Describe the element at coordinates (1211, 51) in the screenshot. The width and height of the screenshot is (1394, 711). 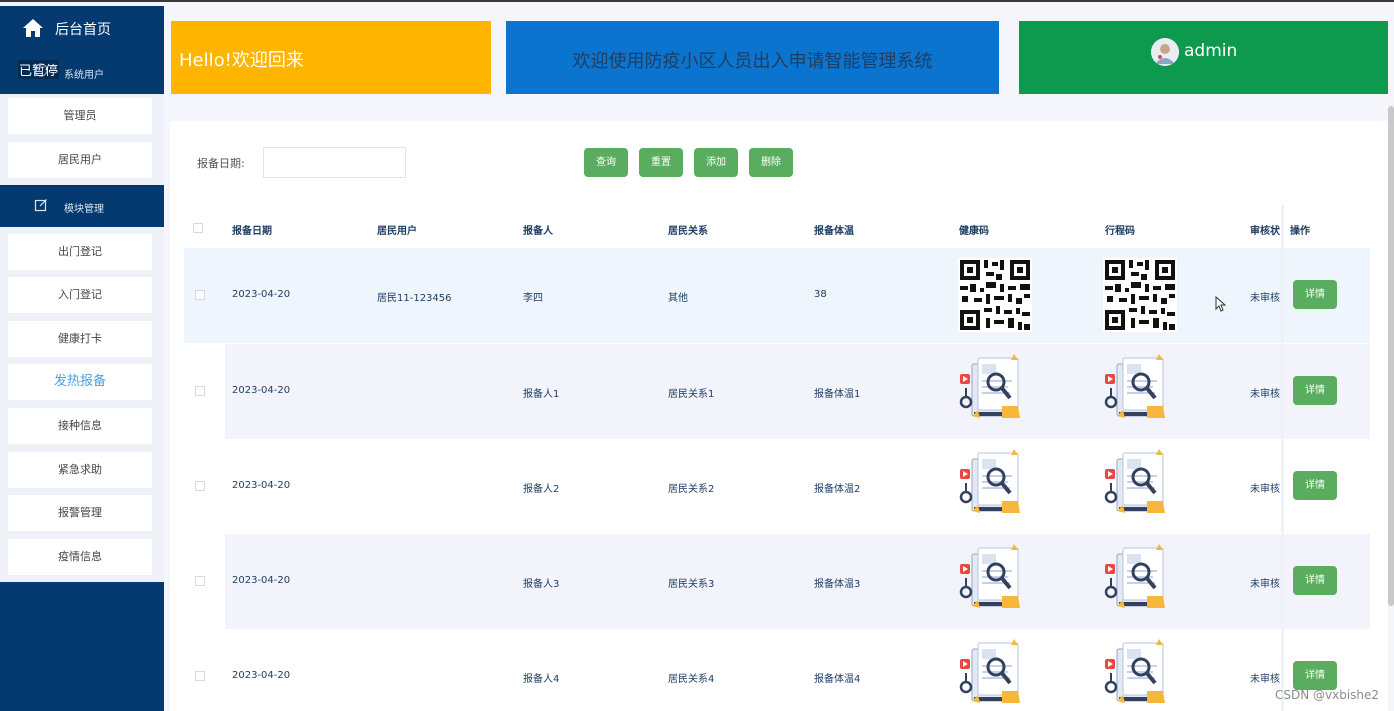
I see `admin-name: admin` at that location.